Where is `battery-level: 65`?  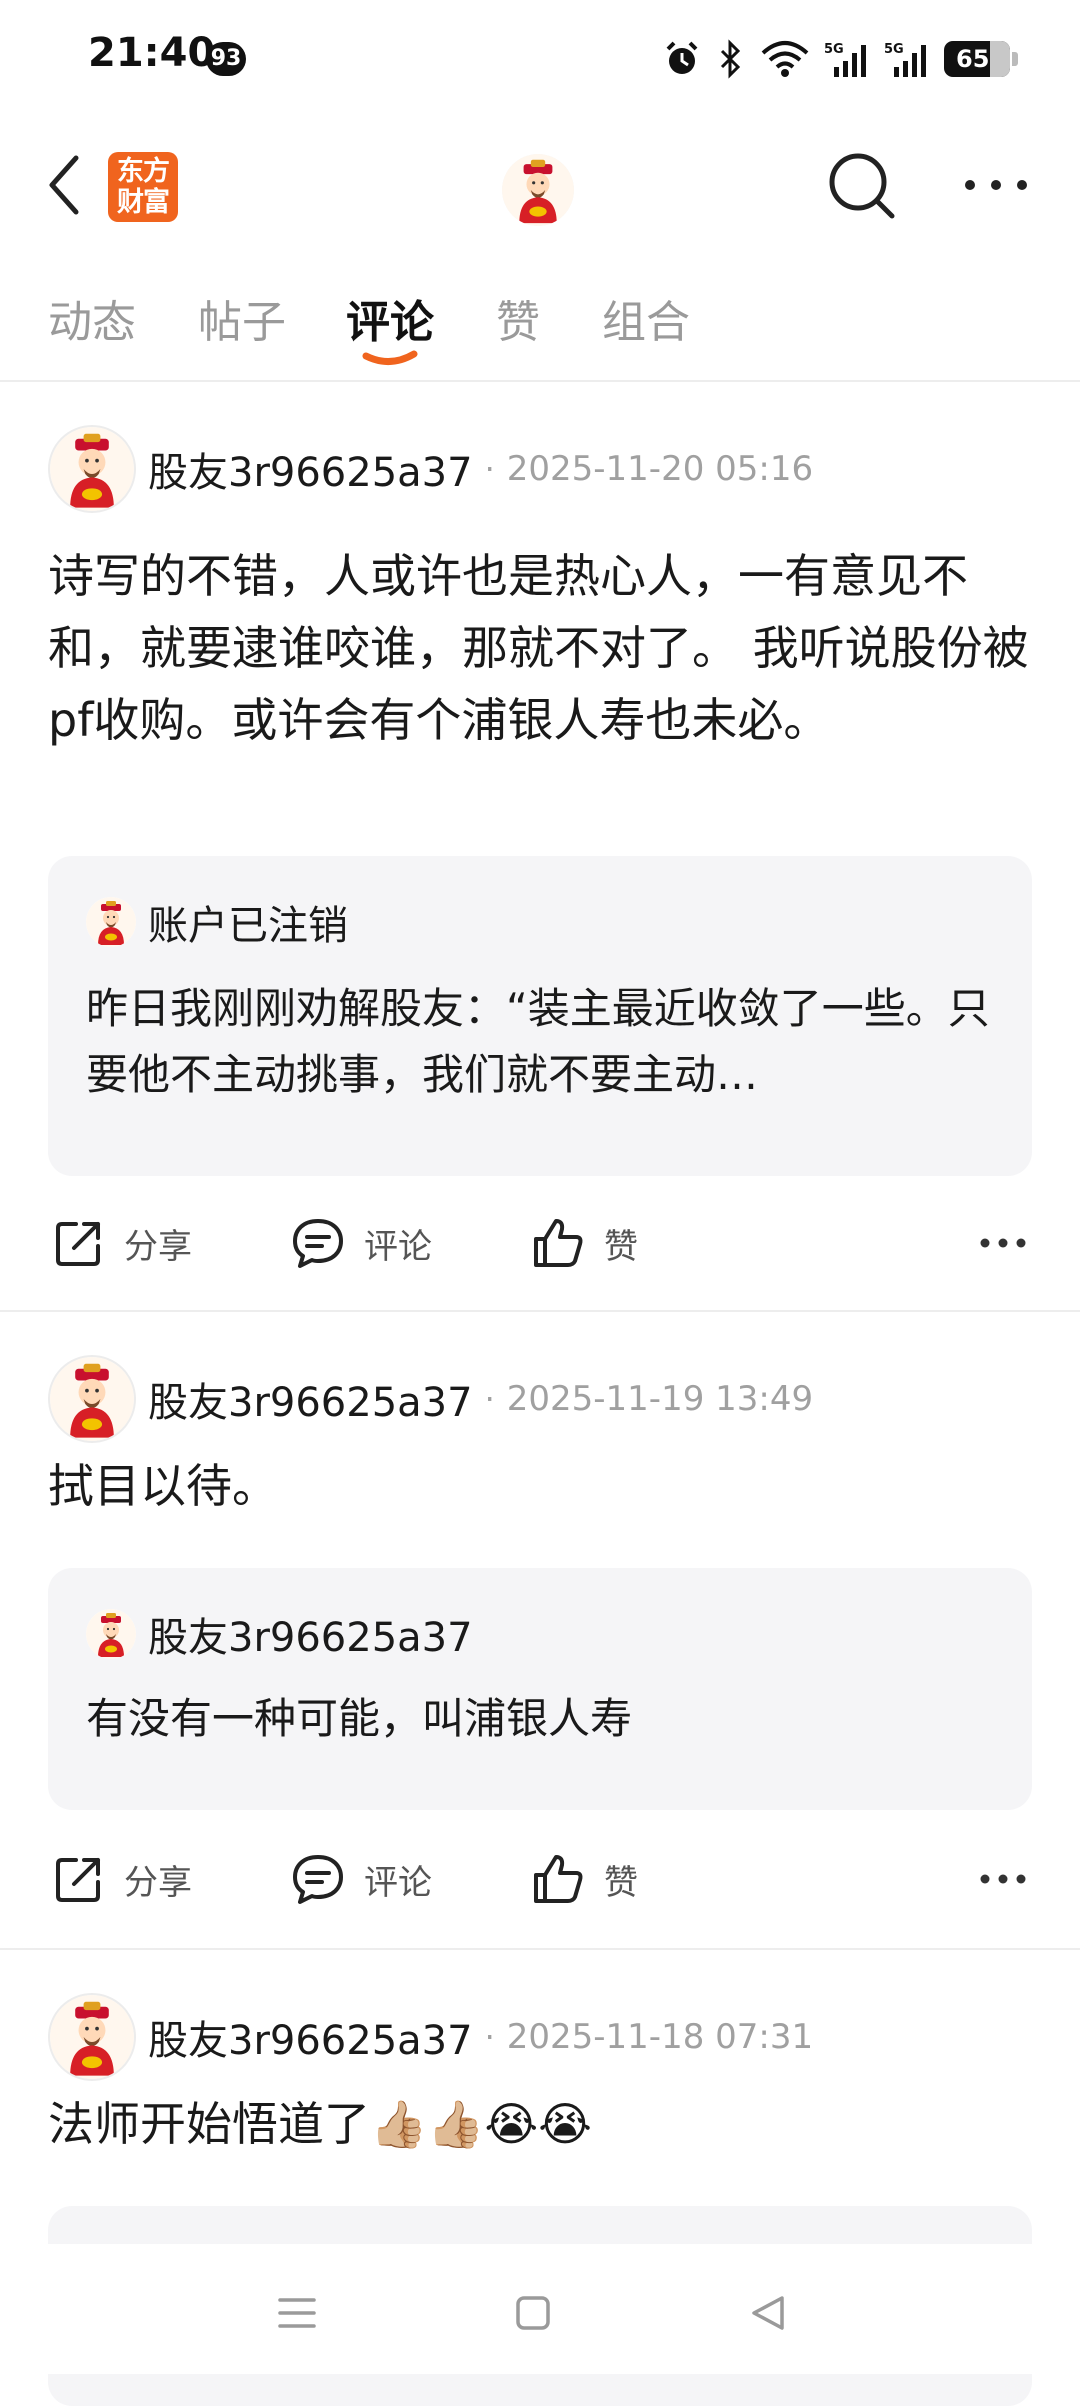 battery-level: 65 is located at coordinates (973, 59).